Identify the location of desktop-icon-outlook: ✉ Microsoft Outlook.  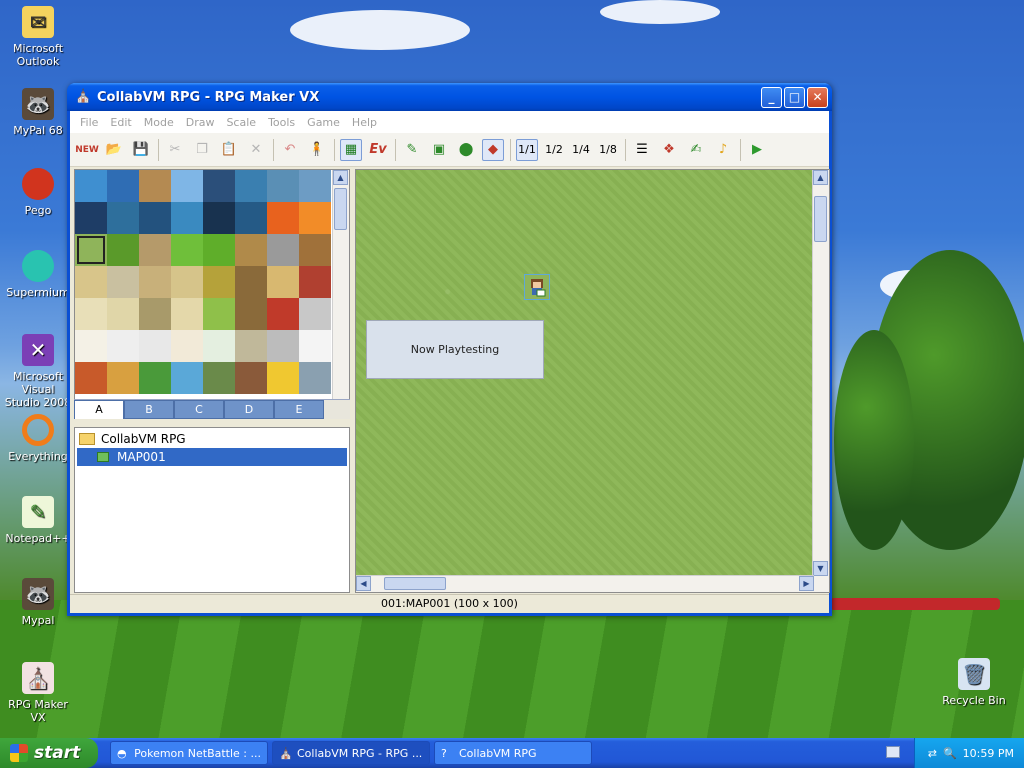
(38, 37).